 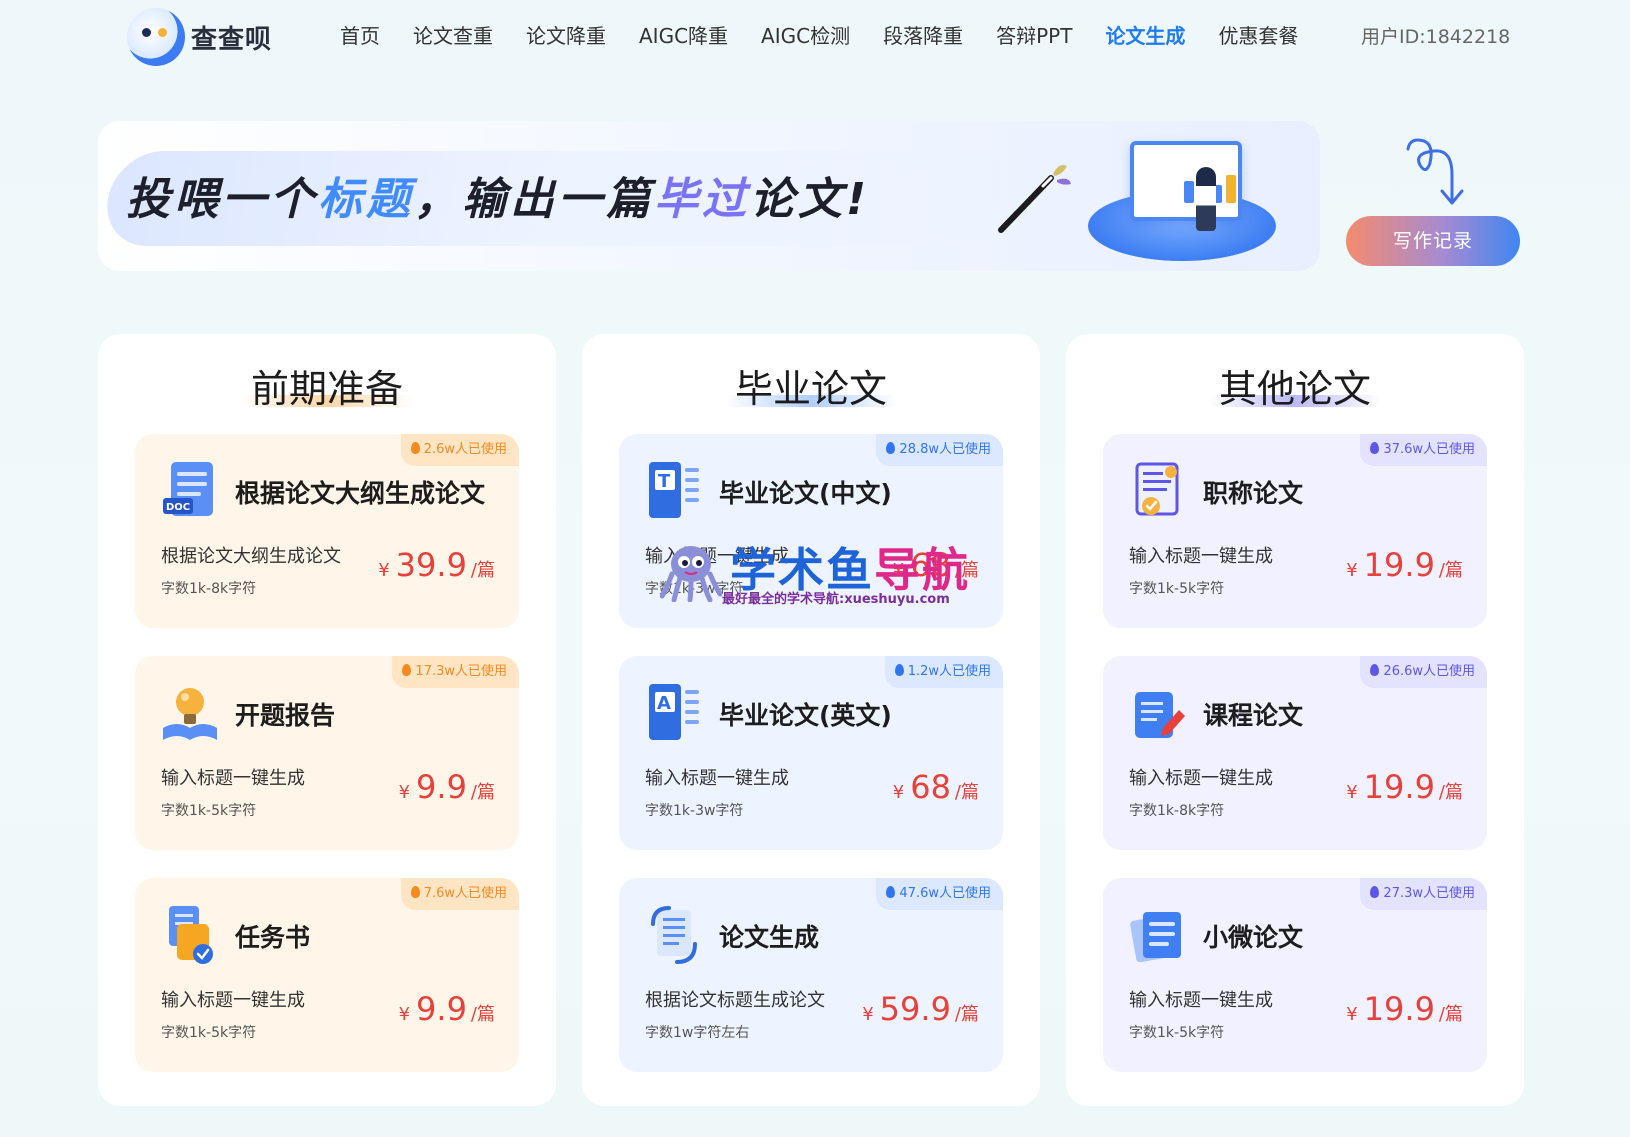 I want to click on nav-item-plagiarism-check: 论文查重, so click(x=453, y=34).